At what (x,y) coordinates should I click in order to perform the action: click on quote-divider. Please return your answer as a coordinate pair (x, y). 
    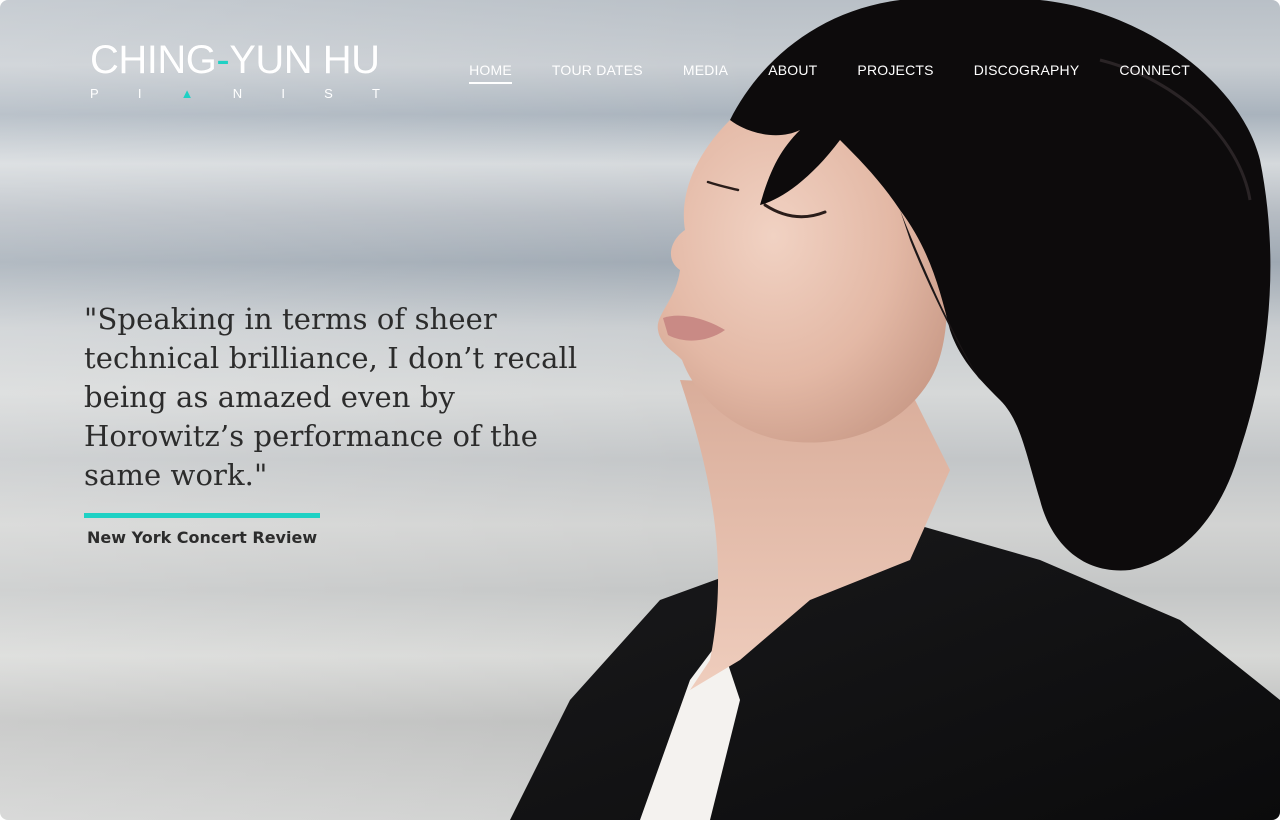
    Looking at the image, I should click on (202, 515).